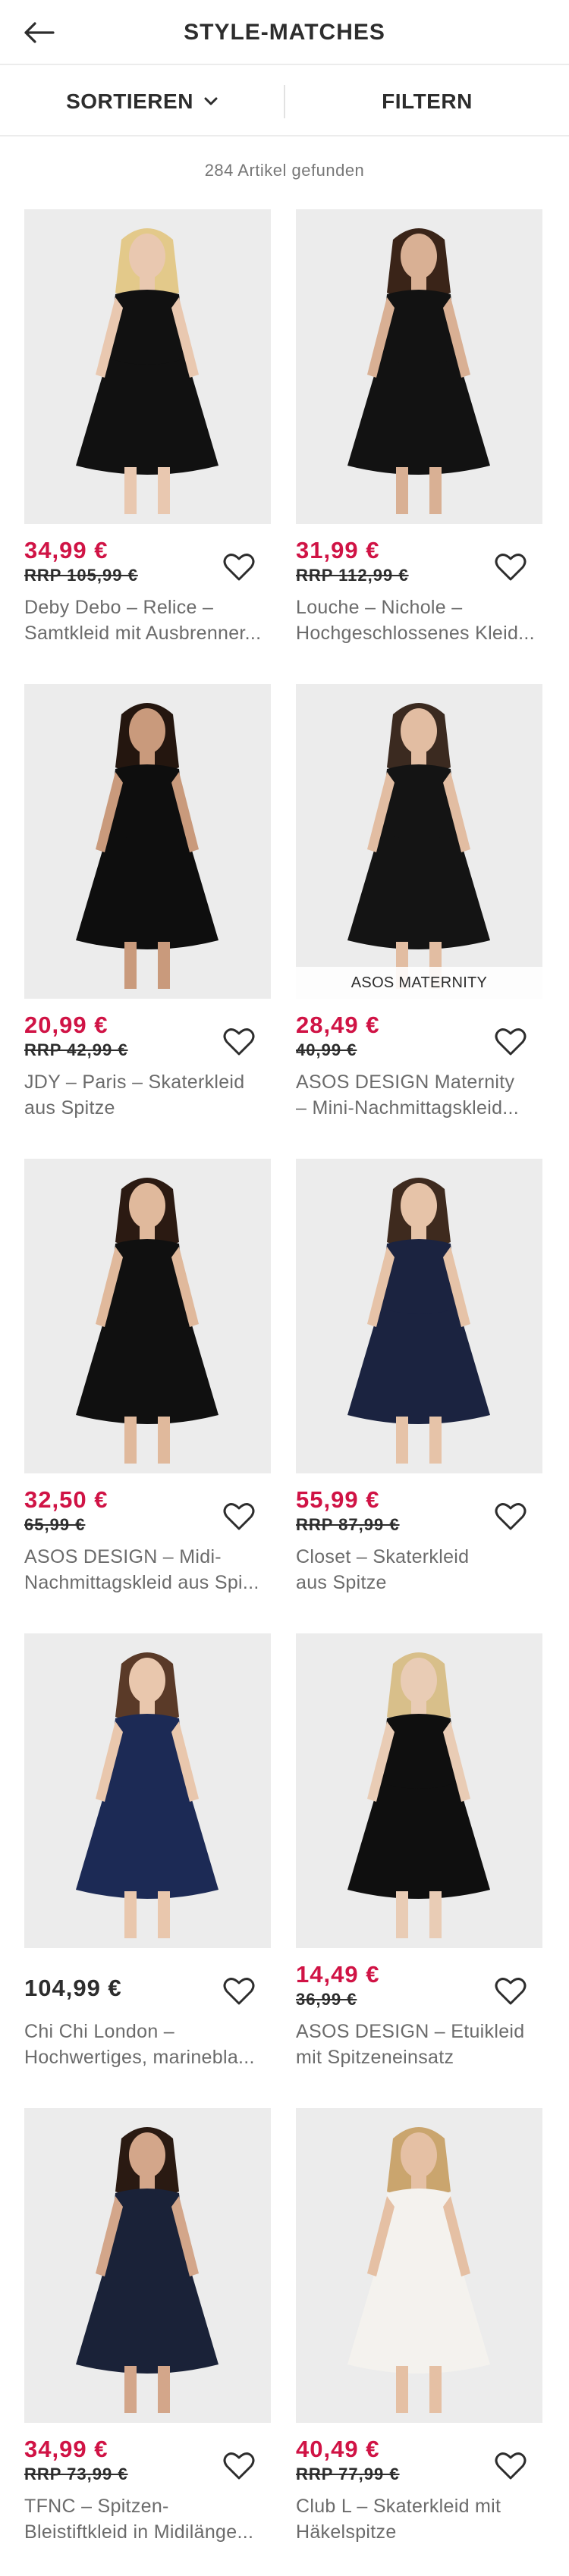  I want to click on product-name-line: mit Spitzeneinsatz, so click(375, 2057).